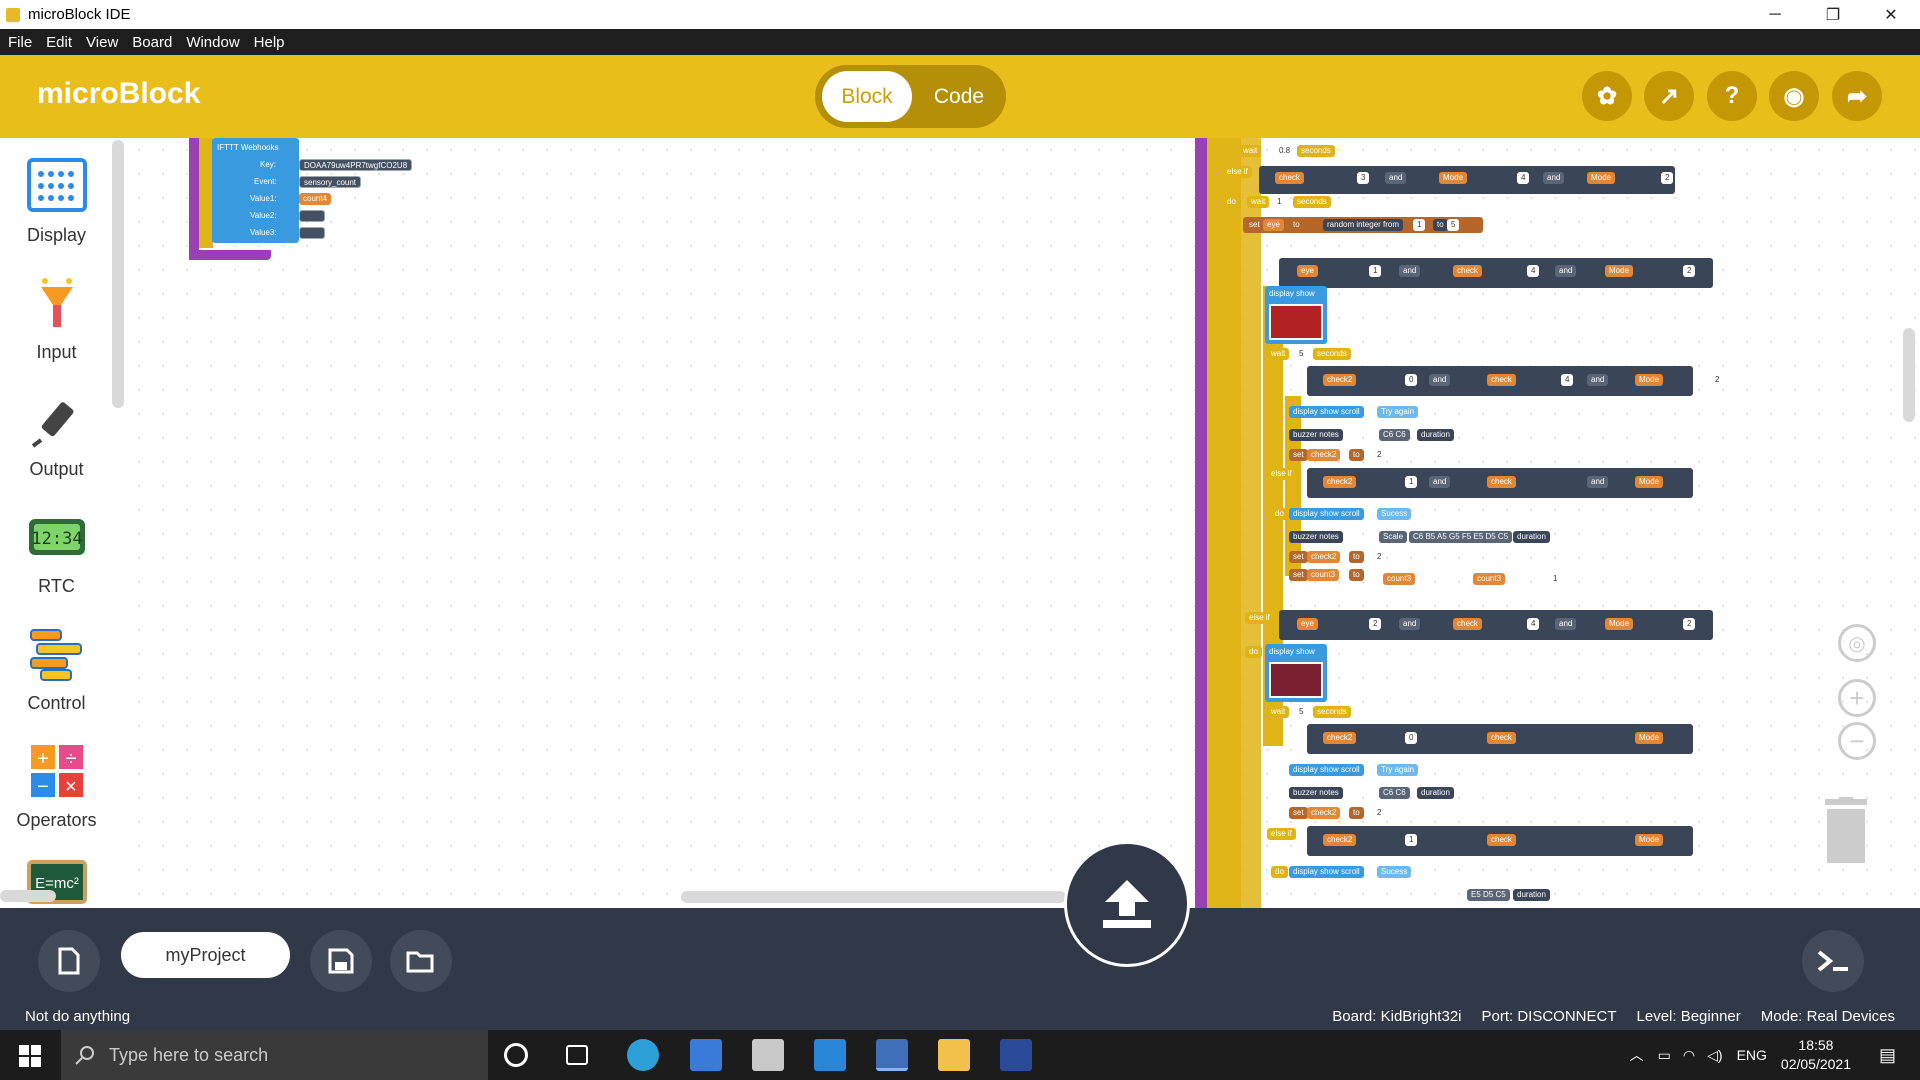 This screenshot has height=1080, width=1920. Describe the element at coordinates (1363, 178) in the screenshot. I see `number-value: 3` at that location.